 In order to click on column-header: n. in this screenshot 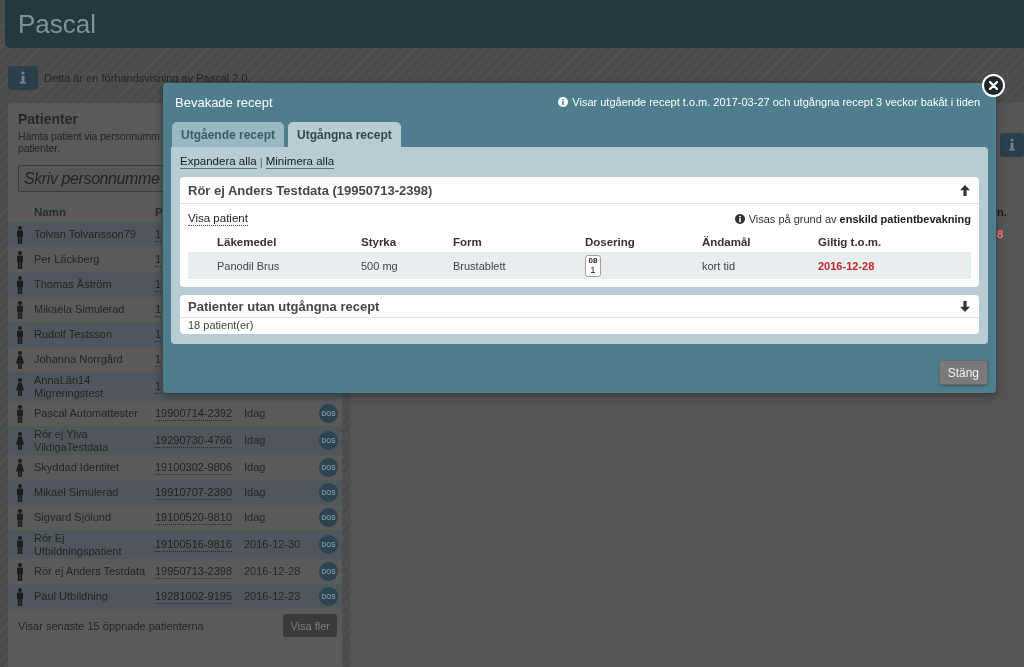, I will do `click(1002, 212)`.